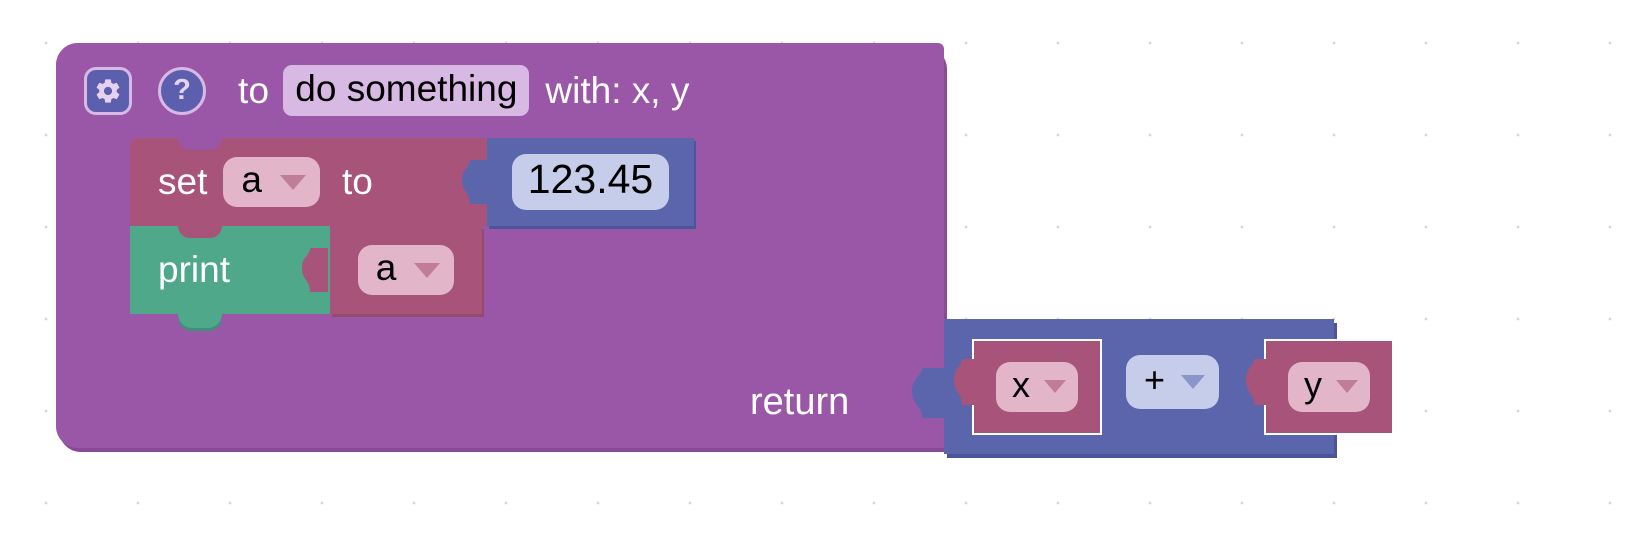  What do you see at coordinates (183, 181) in the screenshot?
I see `set-label: set` at bounding box center [183, 181].